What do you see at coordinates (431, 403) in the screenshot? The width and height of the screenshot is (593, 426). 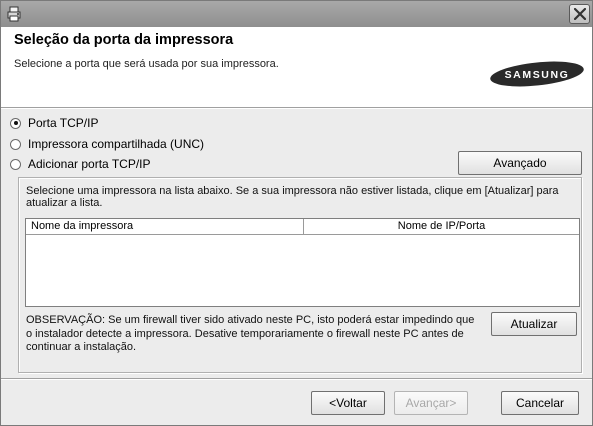 I see `next-button: Avançar>` at bounding box center [431, 403].